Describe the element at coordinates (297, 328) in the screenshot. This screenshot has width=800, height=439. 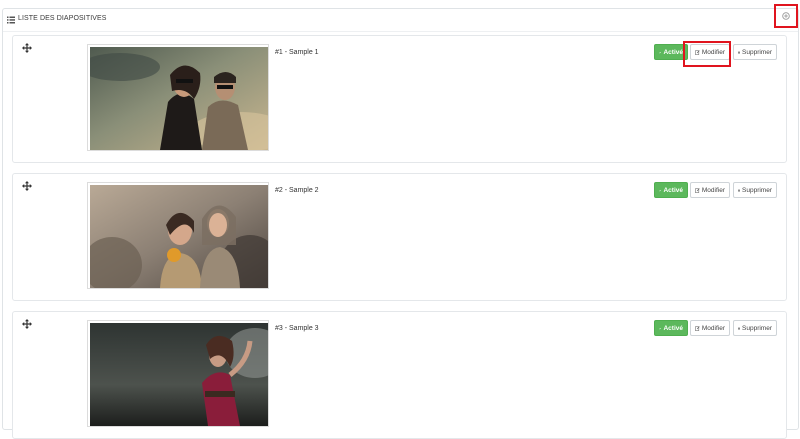
I see `slide-title: #3 - Sample 3` at that location.